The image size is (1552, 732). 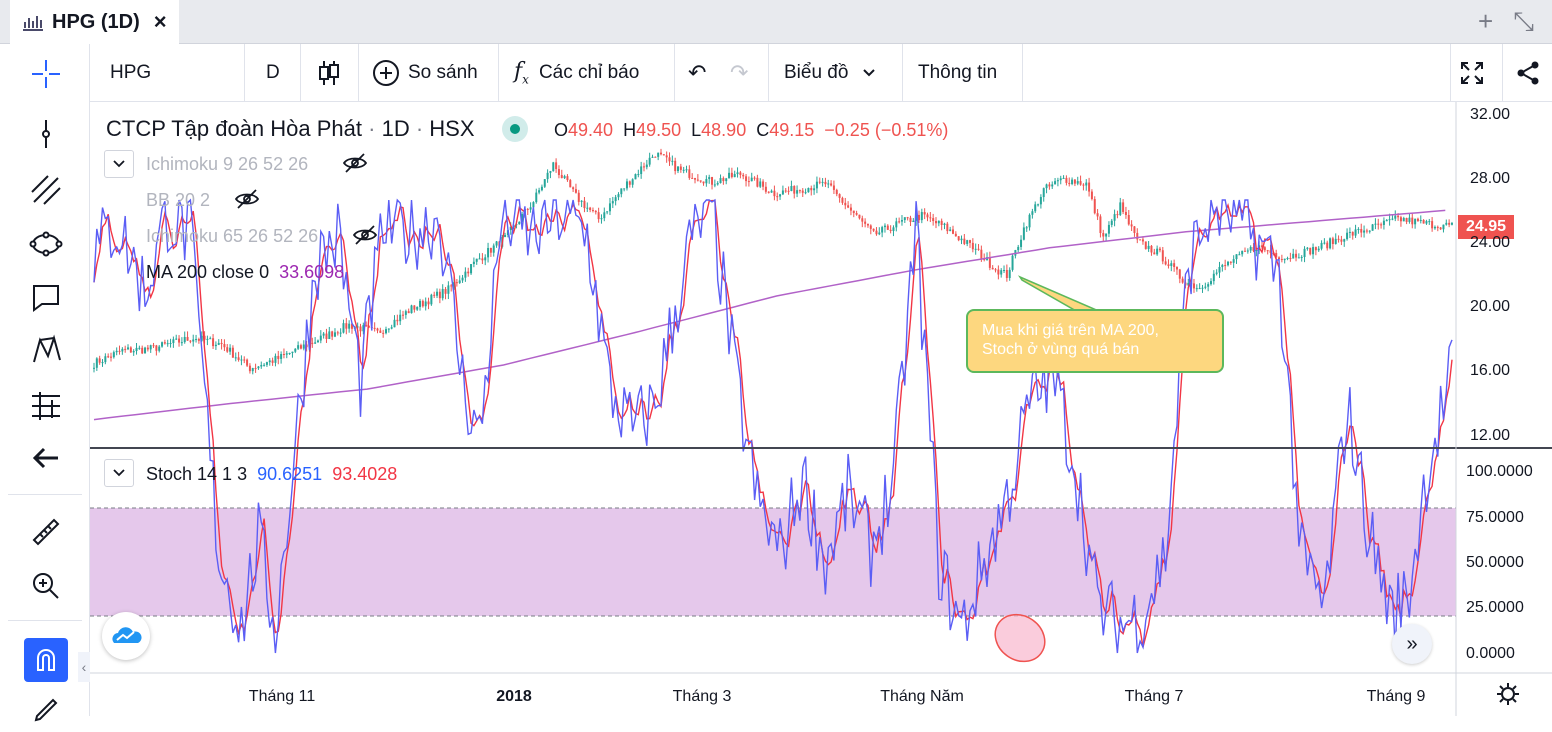 What do you see at coordinates (126, 636) in the screenshot?
I see `tradingview-logo-icon` at bounding box center [126, 636].